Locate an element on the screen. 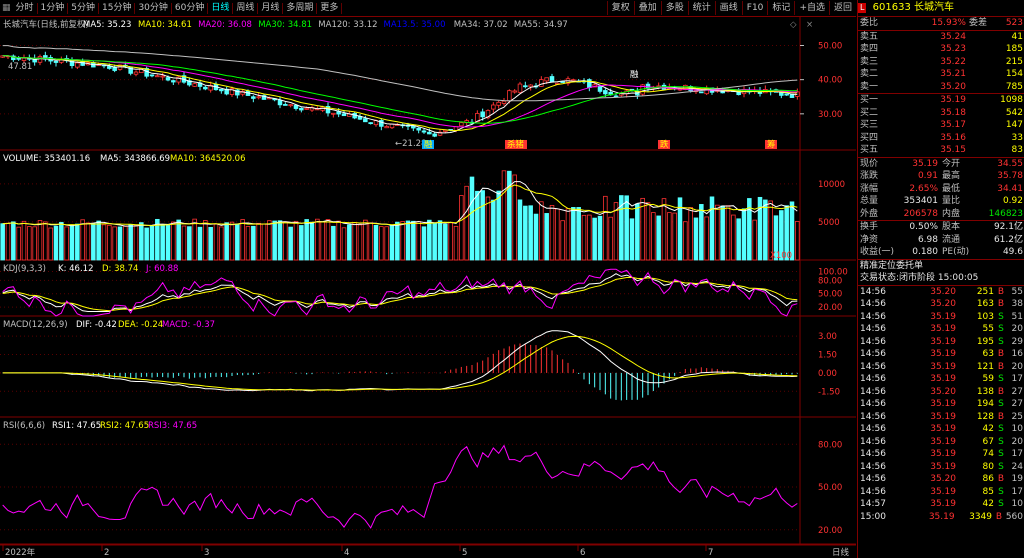 Image resolution: width=1024 pixels, height=558 pixels. ma-legend-6: MA34: 37.02 is located at coordinates (481, 25).